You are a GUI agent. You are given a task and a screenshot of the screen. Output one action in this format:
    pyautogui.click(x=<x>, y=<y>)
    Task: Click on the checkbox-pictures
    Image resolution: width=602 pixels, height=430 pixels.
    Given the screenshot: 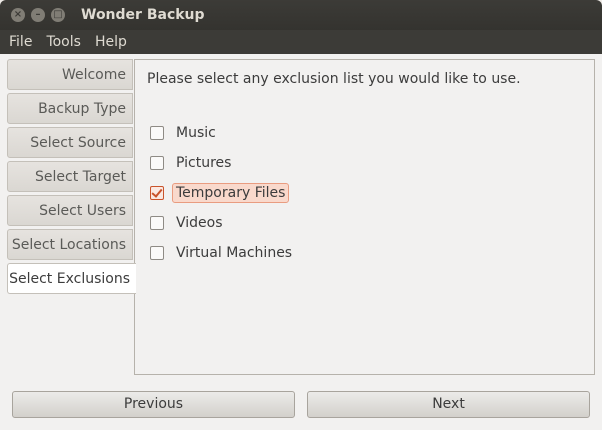 What is the action you would take?
    pyautogui.click(x=157, y=163)
    